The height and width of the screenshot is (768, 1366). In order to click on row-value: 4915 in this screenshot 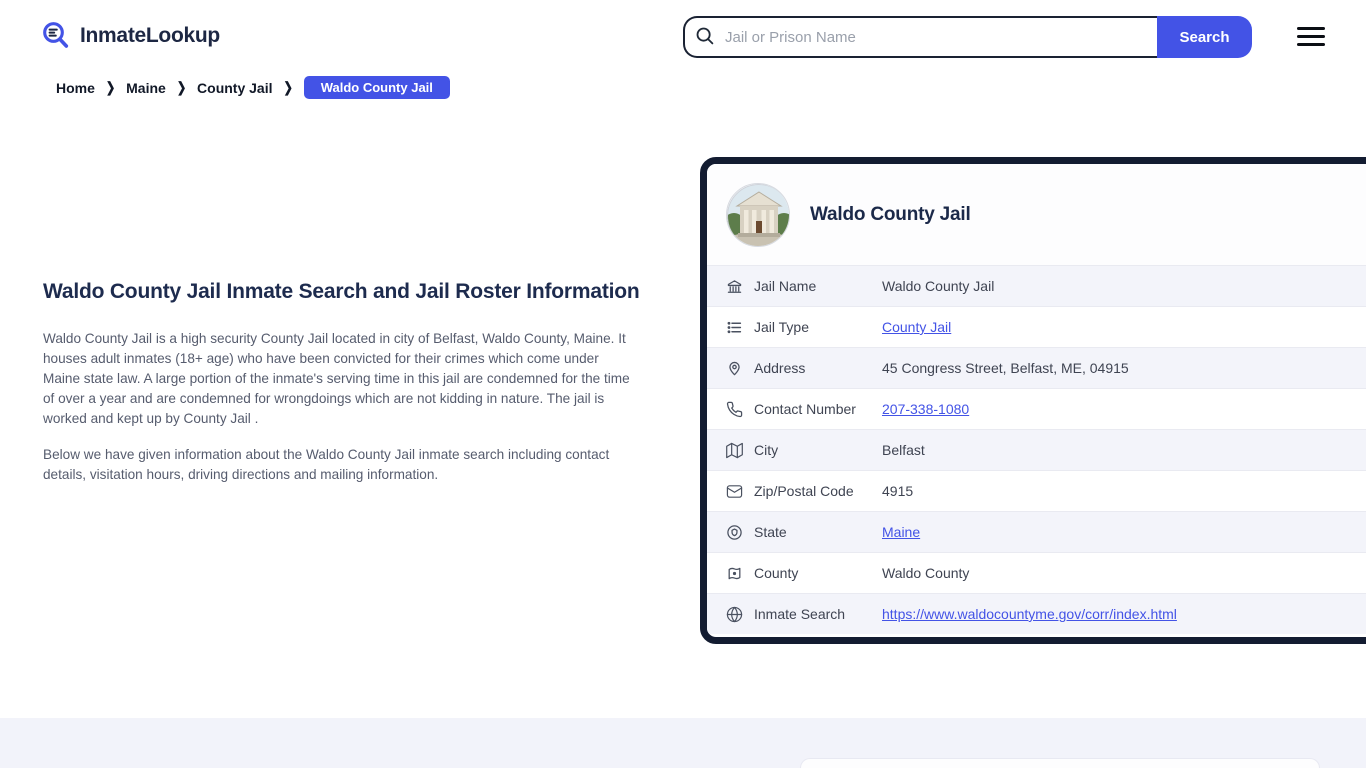, I will do `click(898, 491)`.